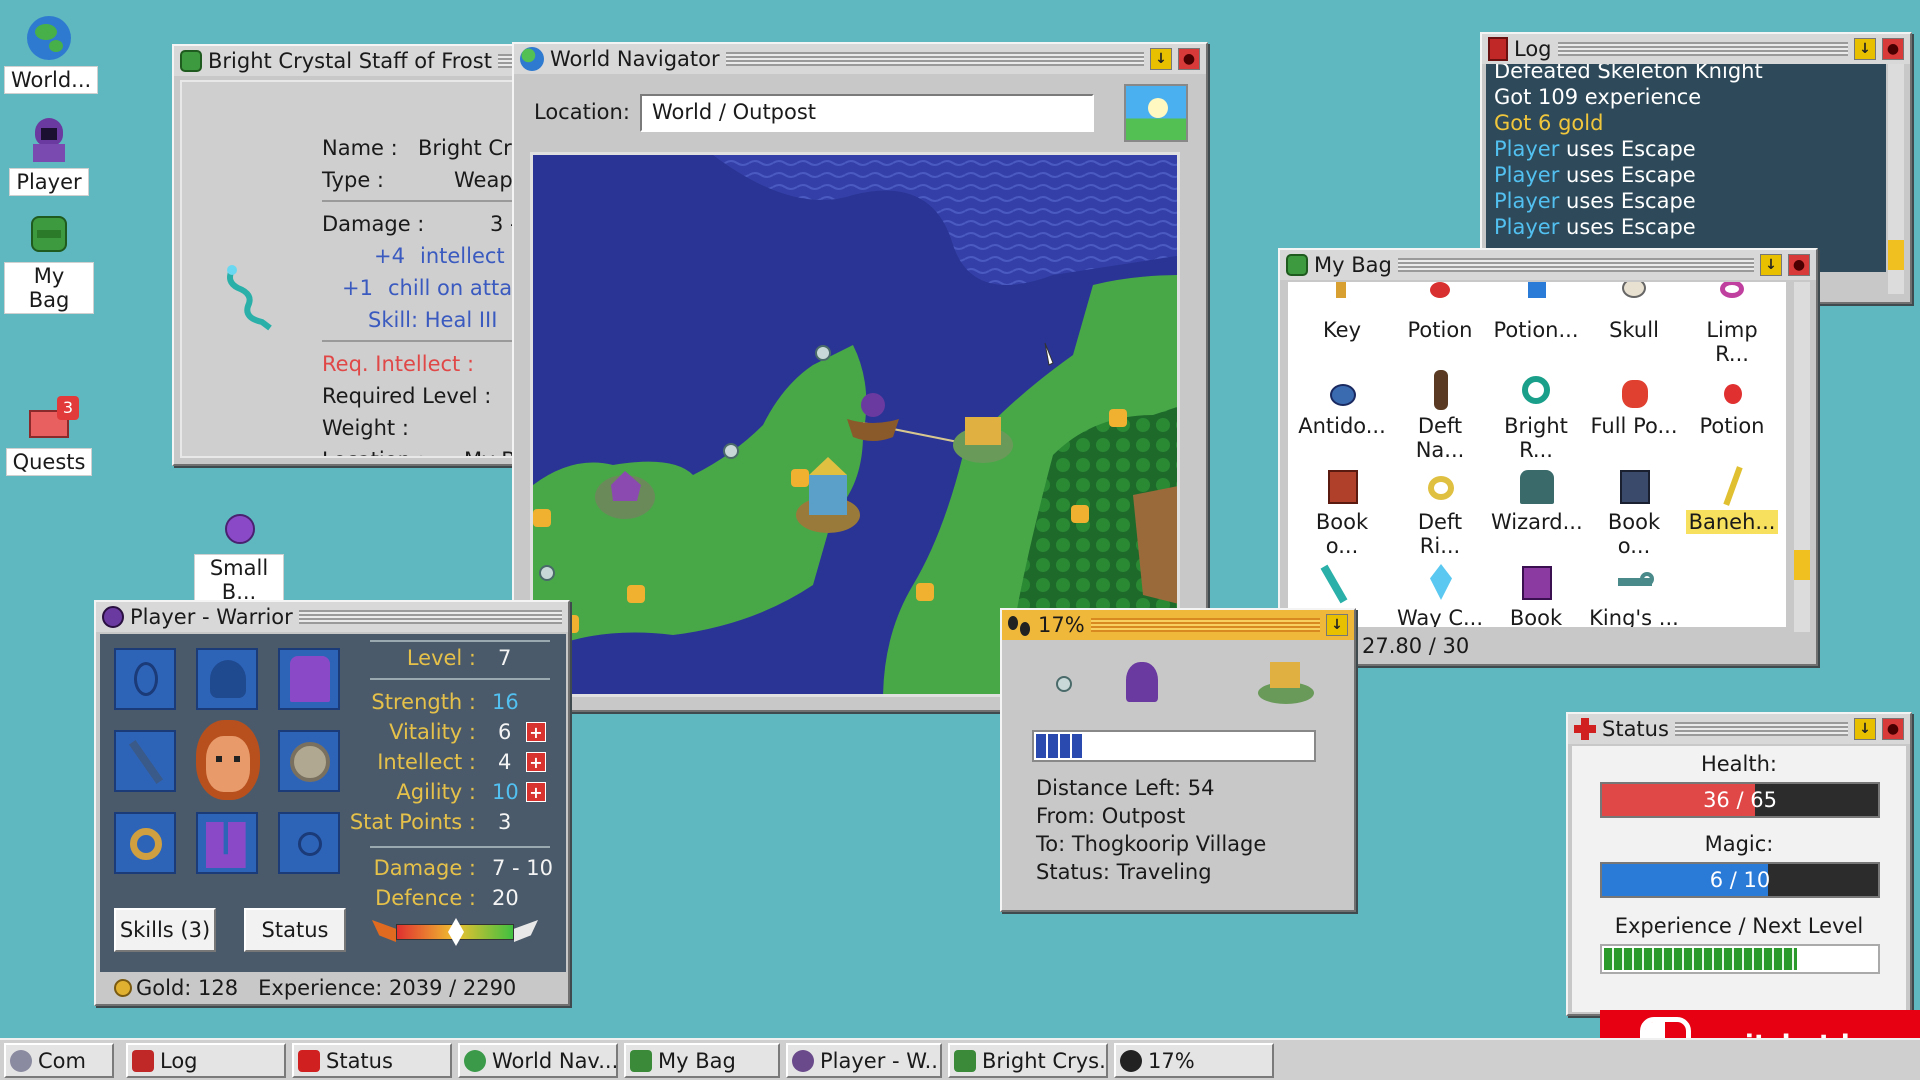 The image size is (1920, 1080). What do you see at coordinates (536, 792) in the screenshot?
I see `add-agility-button: +` at bounding box center [536, 792].